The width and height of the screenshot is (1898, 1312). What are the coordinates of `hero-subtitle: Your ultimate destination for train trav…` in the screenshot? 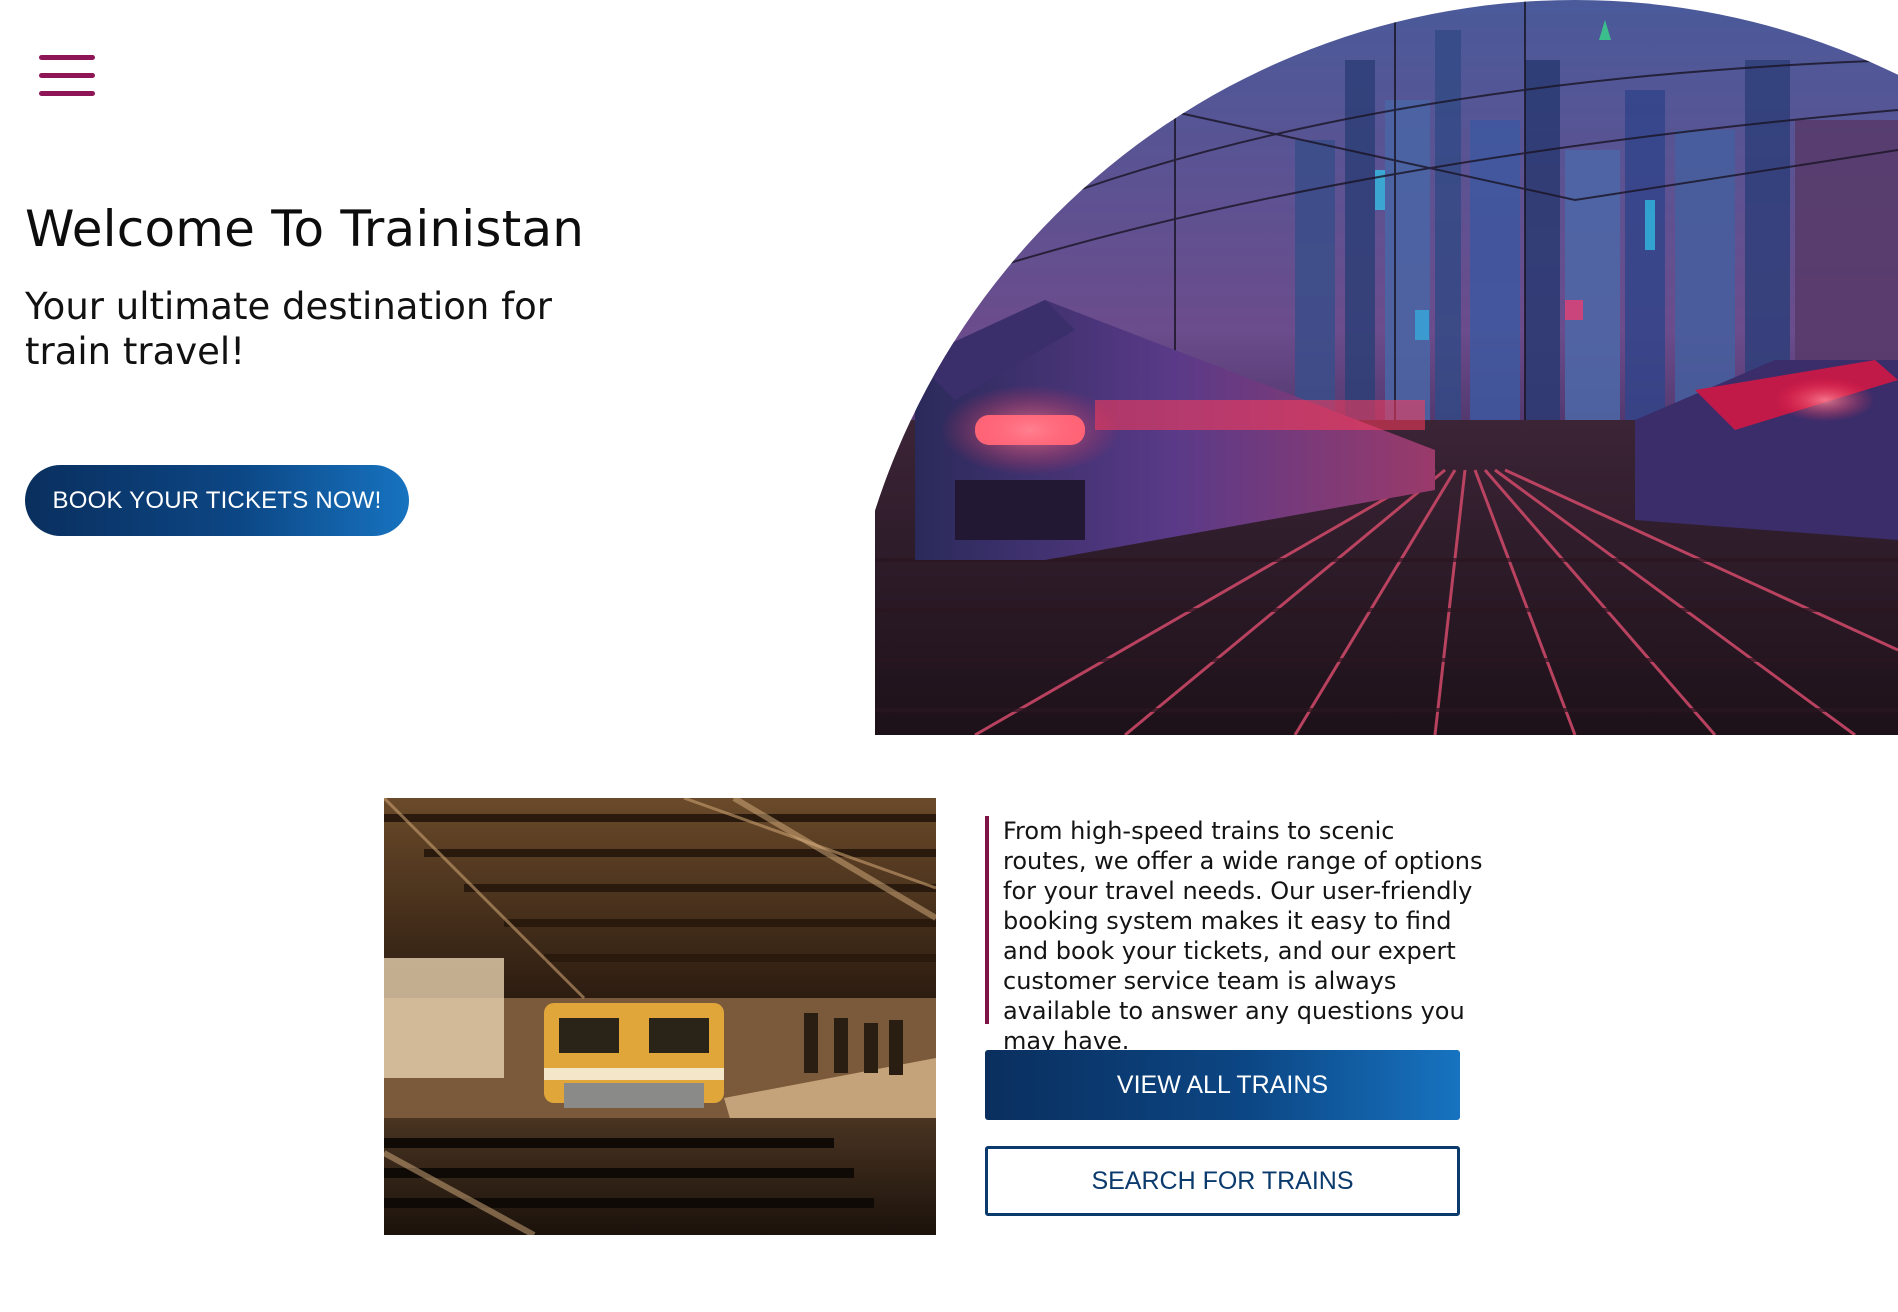 It's located at (288, 329).